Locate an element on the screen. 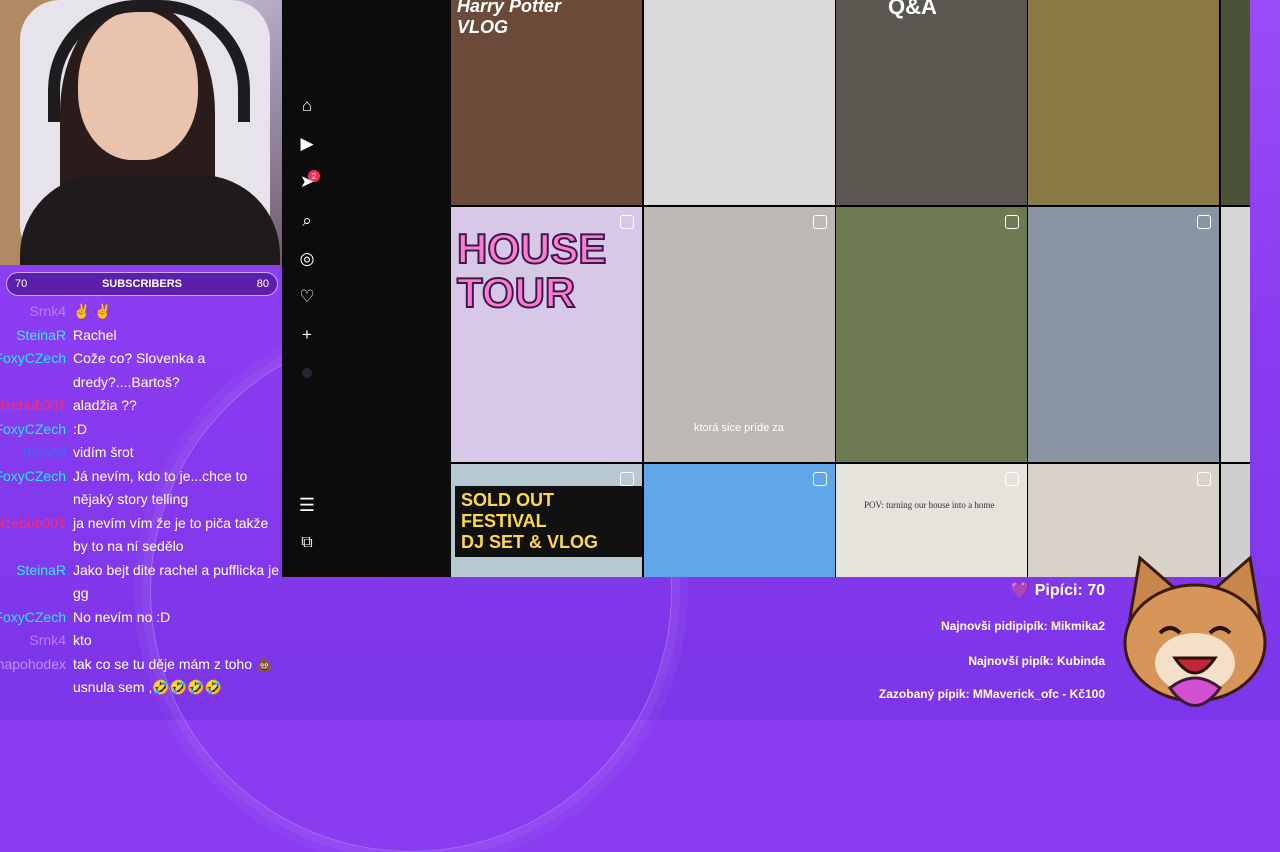 The width and height of the screenshot is (1280, 852). chat-message: FoxyCZech No nevím no :D is located at coordinates (141, 618).